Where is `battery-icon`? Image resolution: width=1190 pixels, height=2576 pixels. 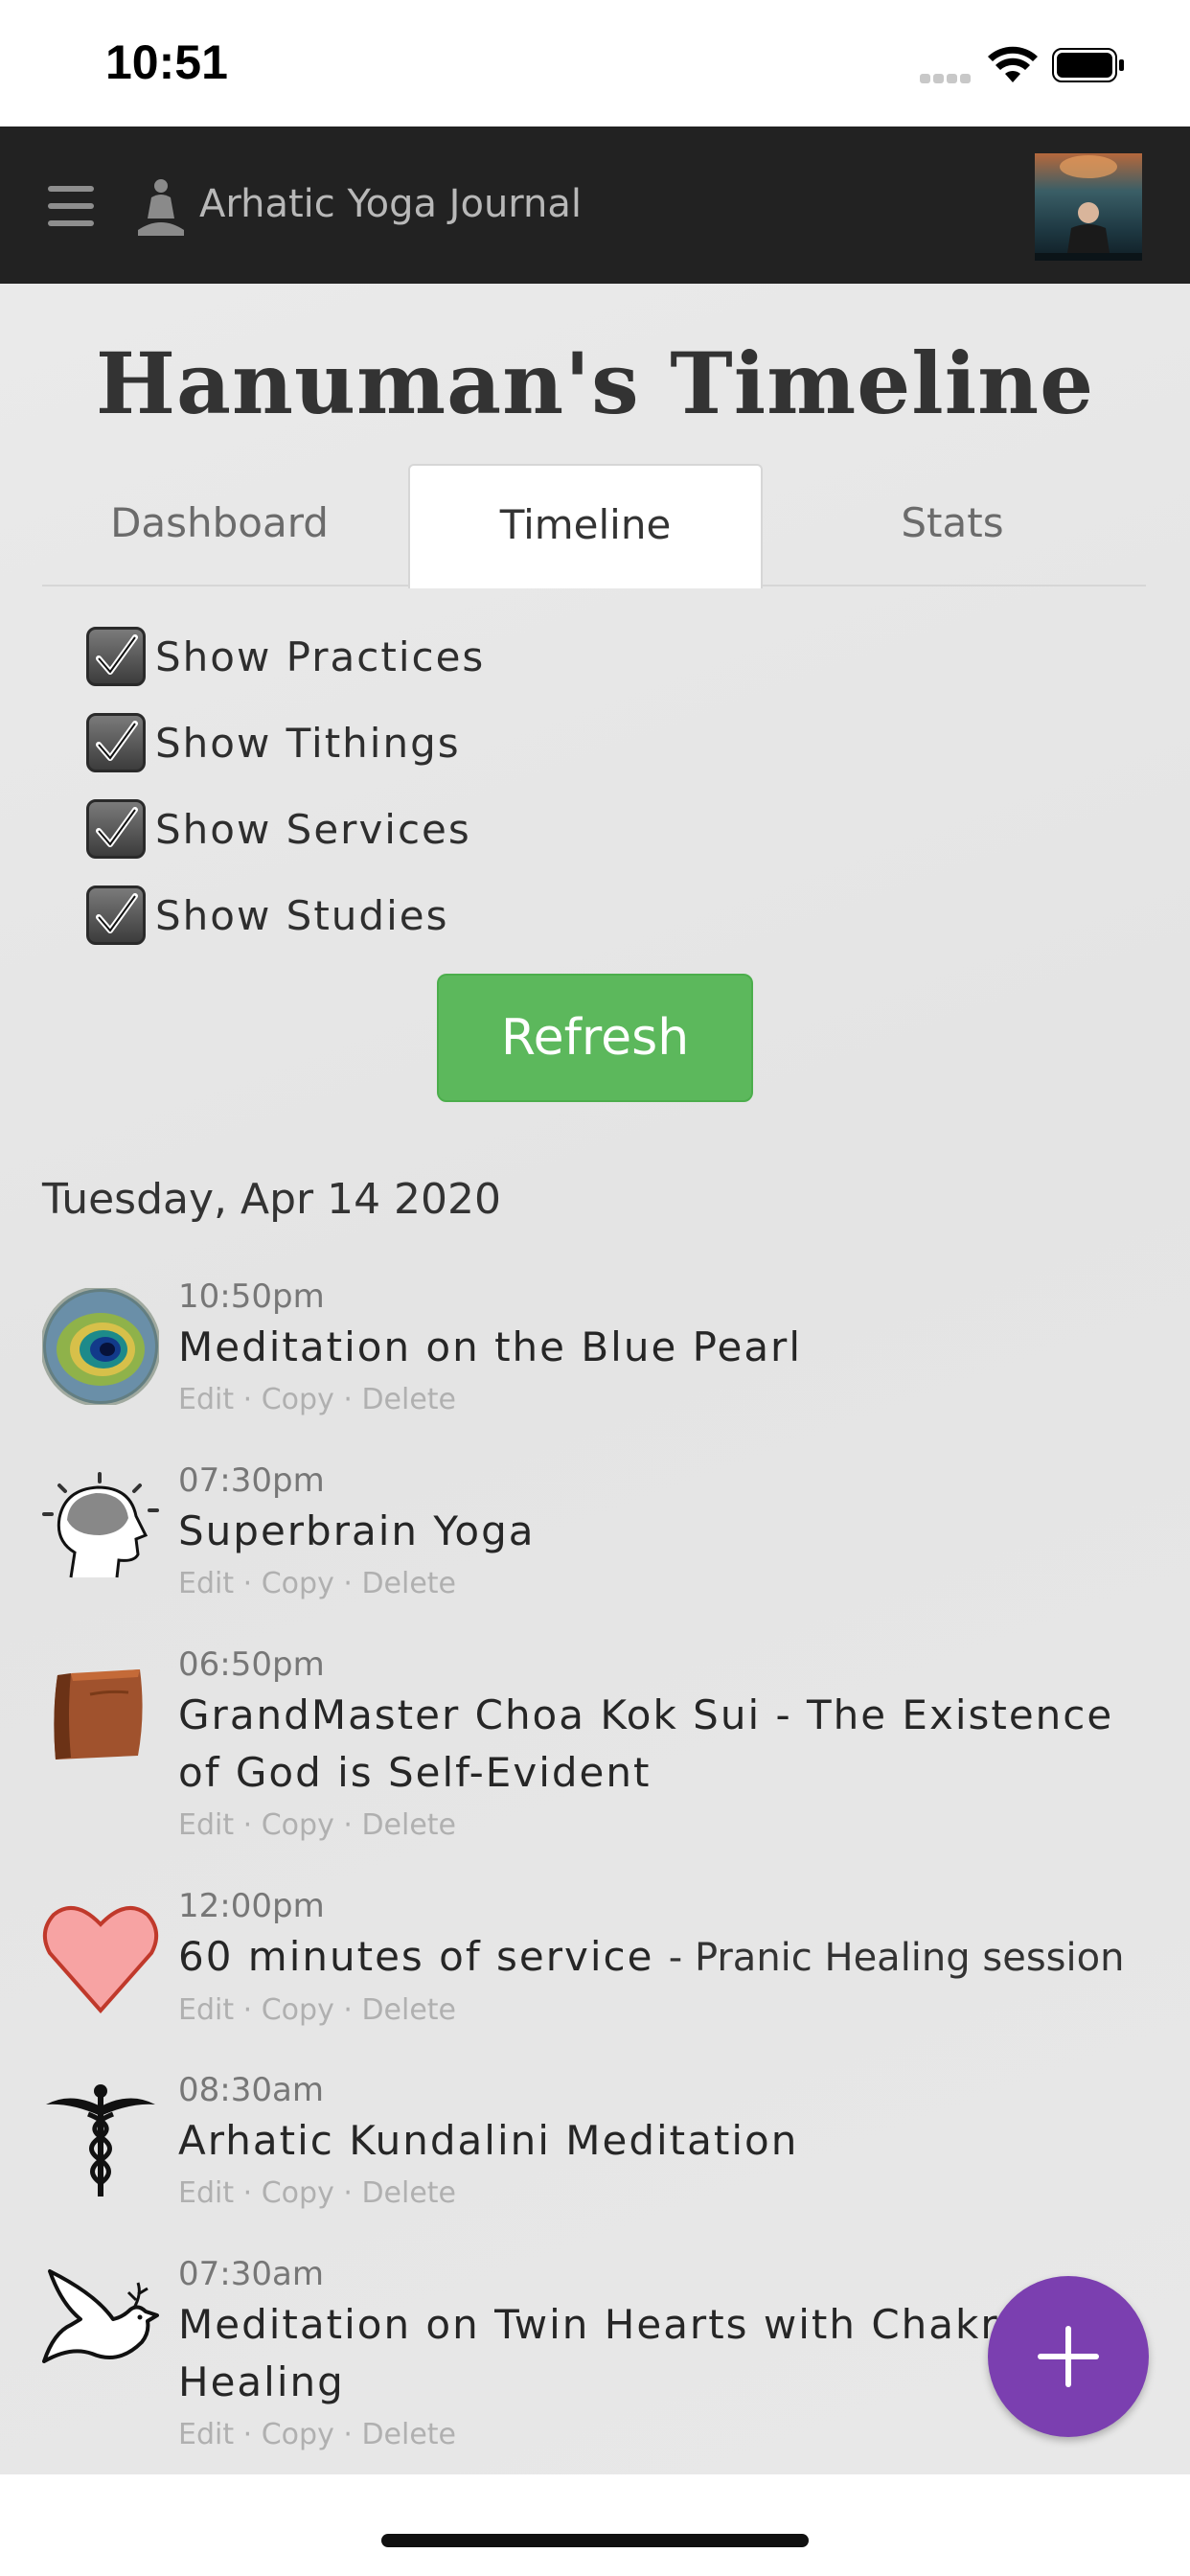 battery-icon is located at coordinates (1088, 65).